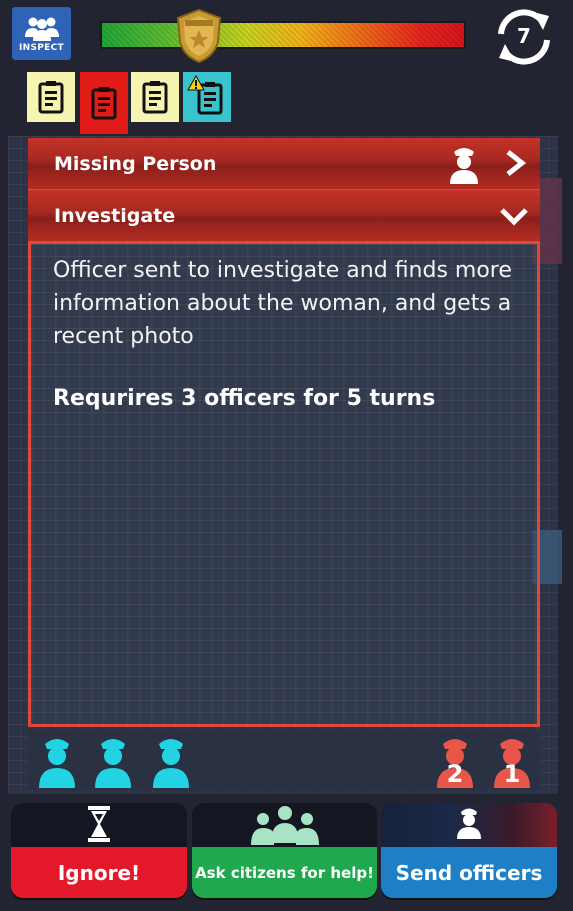 The height and width of the screenshot is (911, 573). I want to click on action-row: Investigate, so click(284, 216).